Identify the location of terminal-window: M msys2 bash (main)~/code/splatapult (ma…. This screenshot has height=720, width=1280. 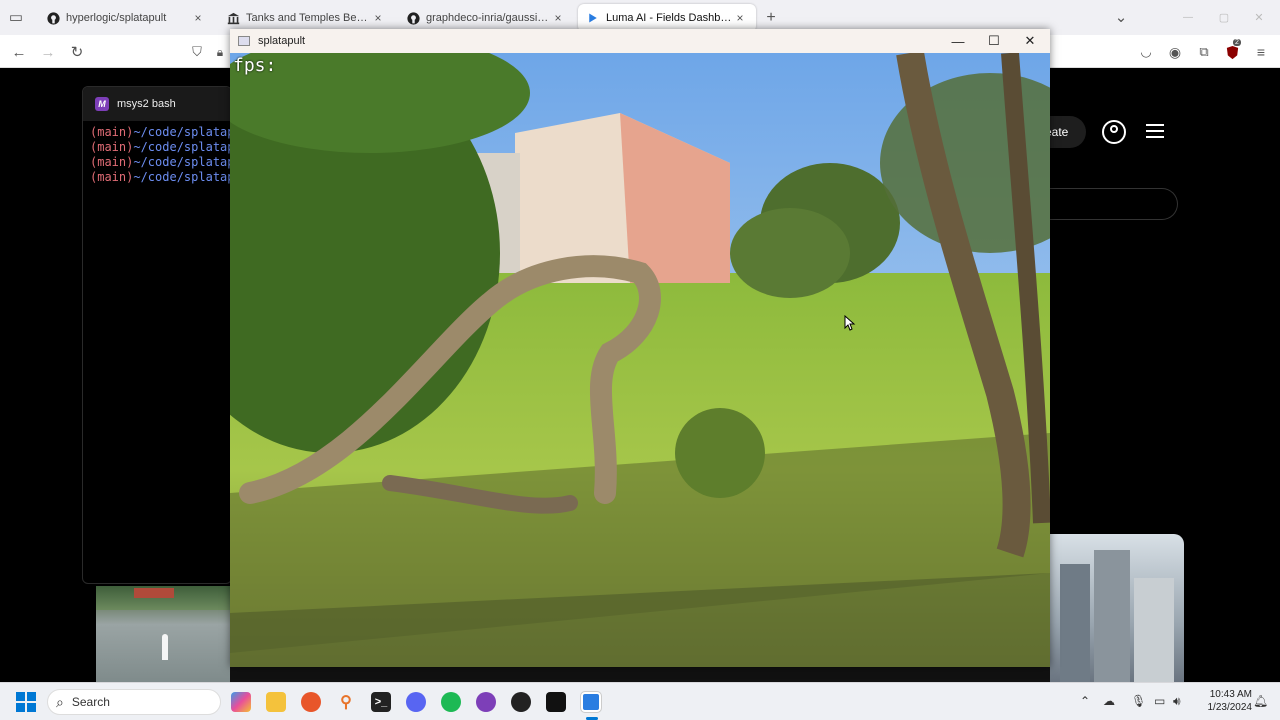
(157, 335).